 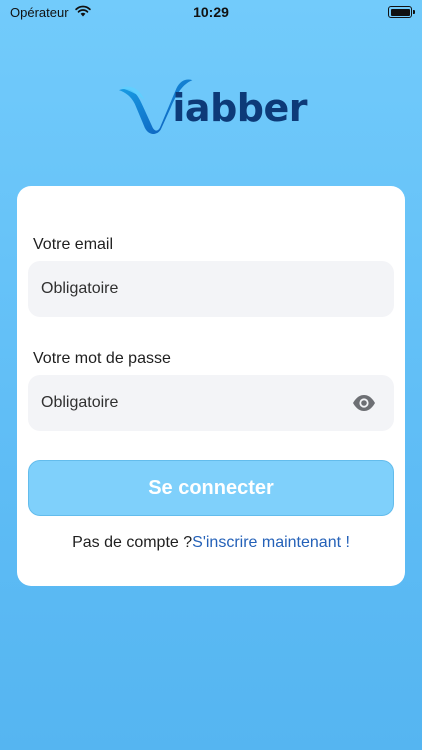 I want to click on signup-row: Pas de compte ?S'inscrire maintenant !, so click(x=211, y=543).